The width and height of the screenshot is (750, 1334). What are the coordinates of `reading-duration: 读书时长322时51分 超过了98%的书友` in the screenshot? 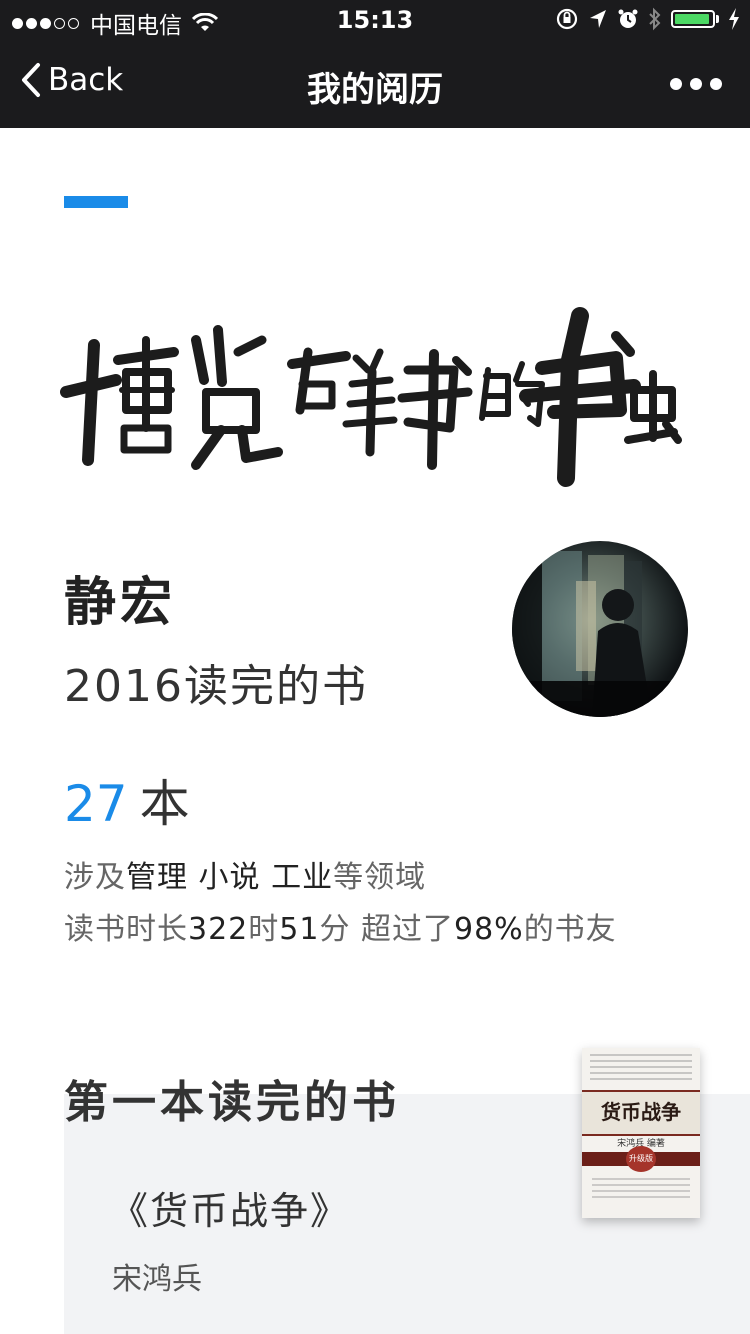 It's located at (340, 926).